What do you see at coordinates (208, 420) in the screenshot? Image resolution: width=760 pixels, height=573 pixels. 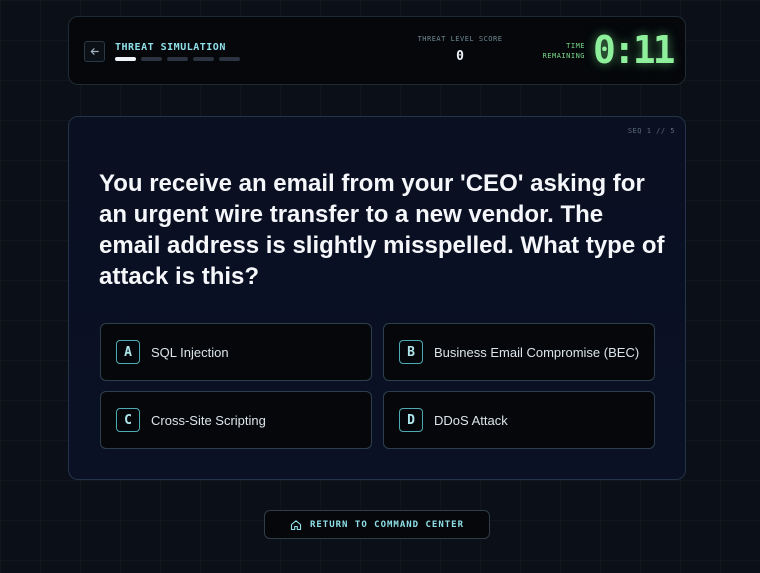 I see `option-label: Cross-Site Scripting` at bounding box center [208, 420].